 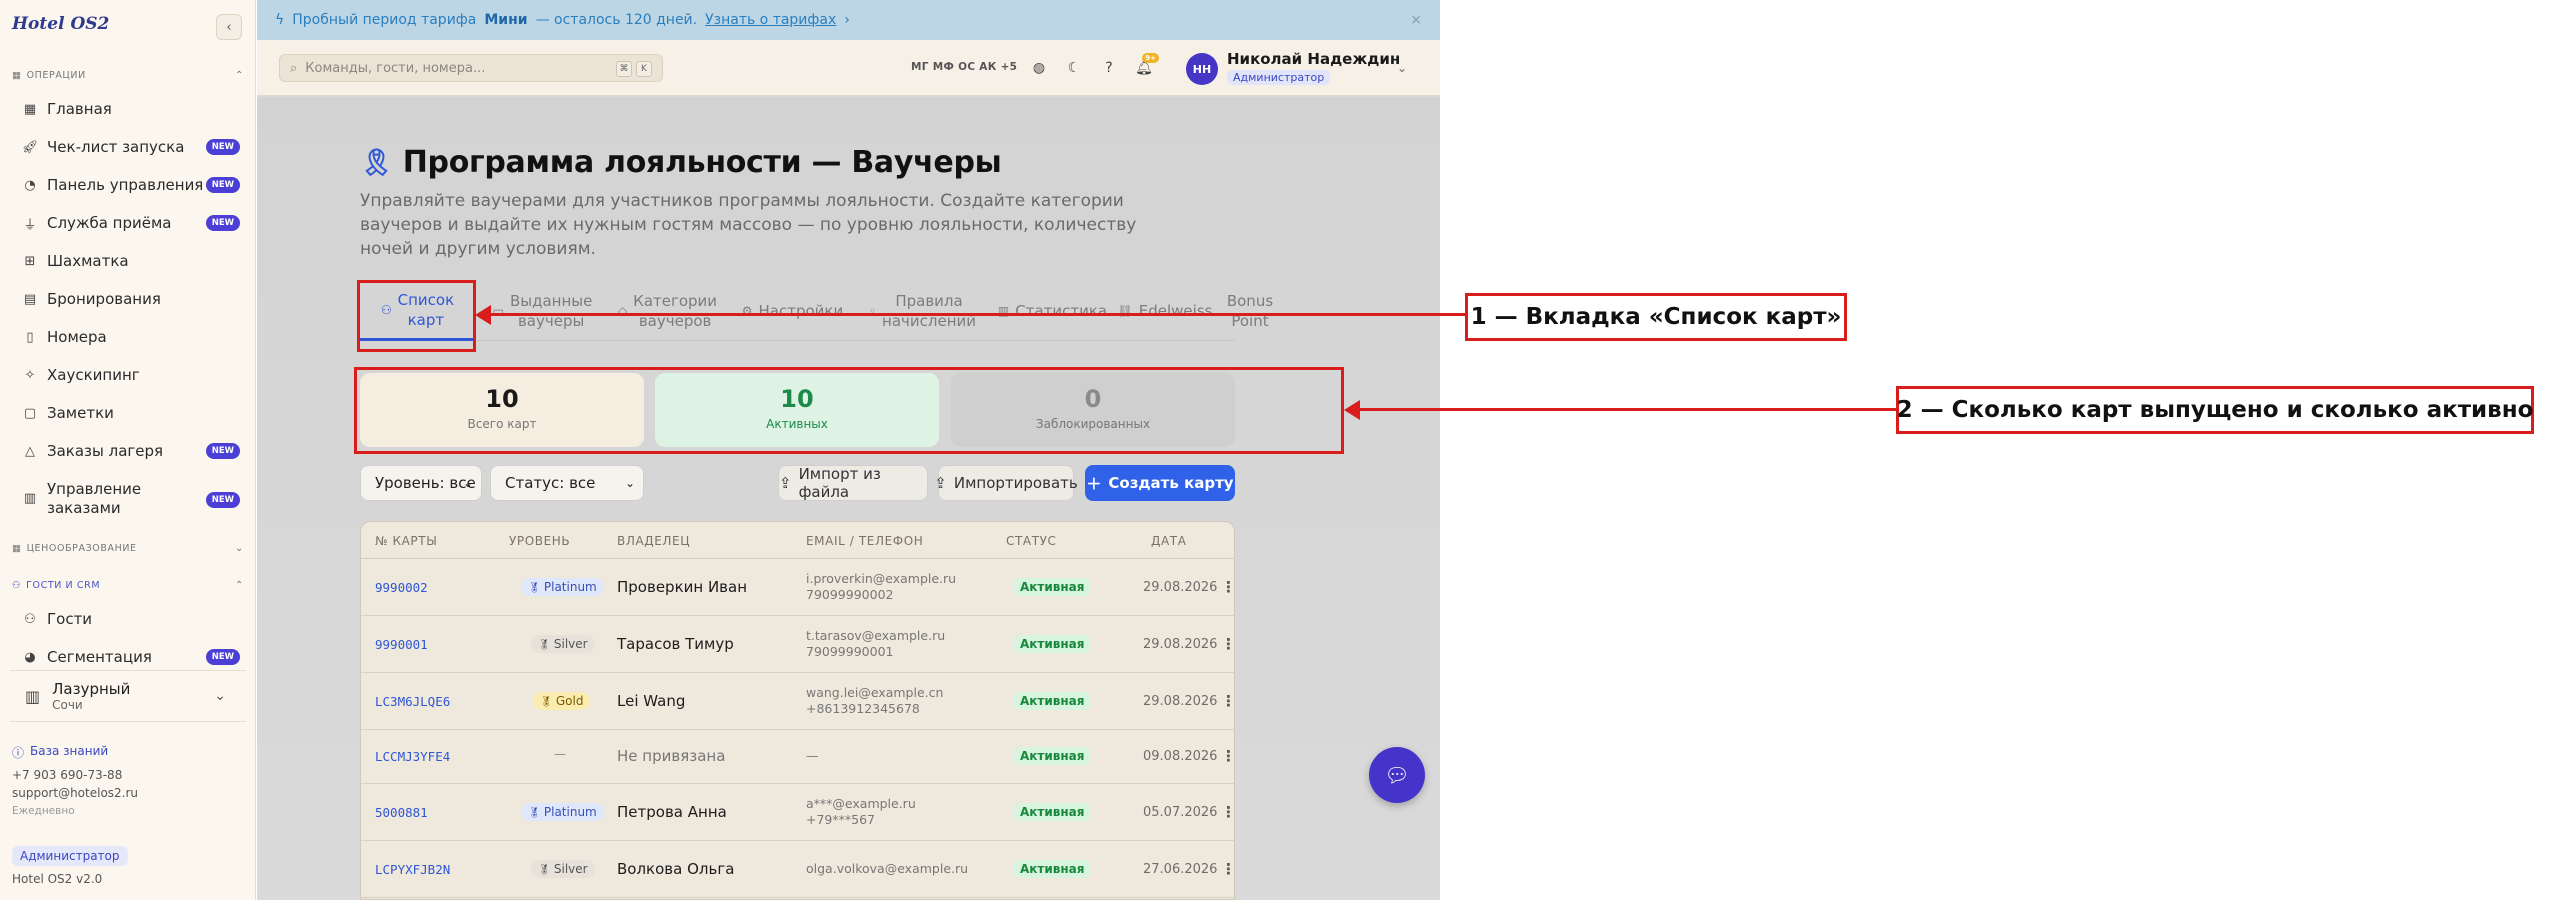 I want to click on sidebar-item-segmentation: ◕ Сегментация NEW, so click(x=133, y=657).